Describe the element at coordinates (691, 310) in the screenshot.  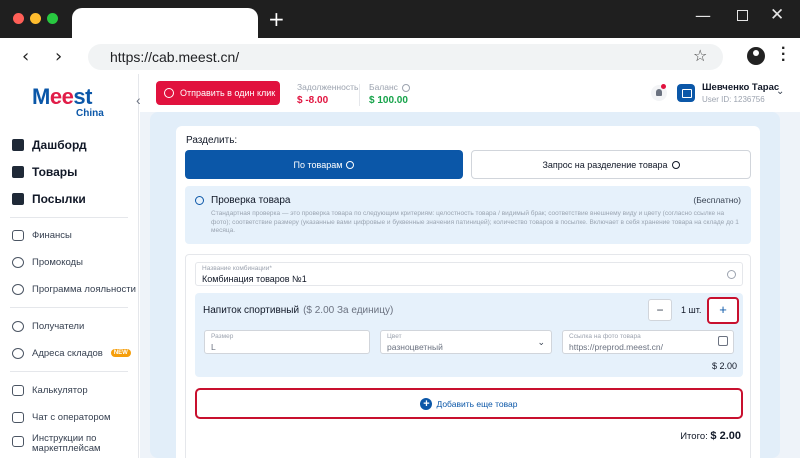
I see `quantity-value: 1 шт.` at that location.